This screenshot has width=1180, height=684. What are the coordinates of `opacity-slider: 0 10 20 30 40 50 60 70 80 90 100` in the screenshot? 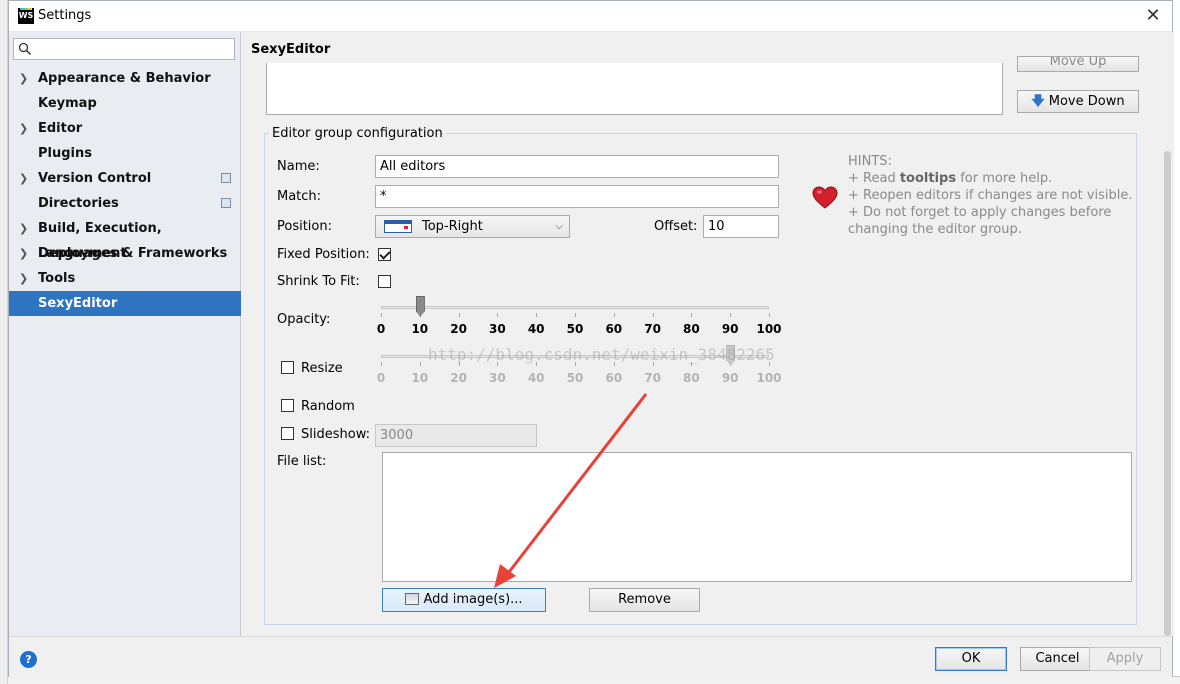 It's located at (580, 321).